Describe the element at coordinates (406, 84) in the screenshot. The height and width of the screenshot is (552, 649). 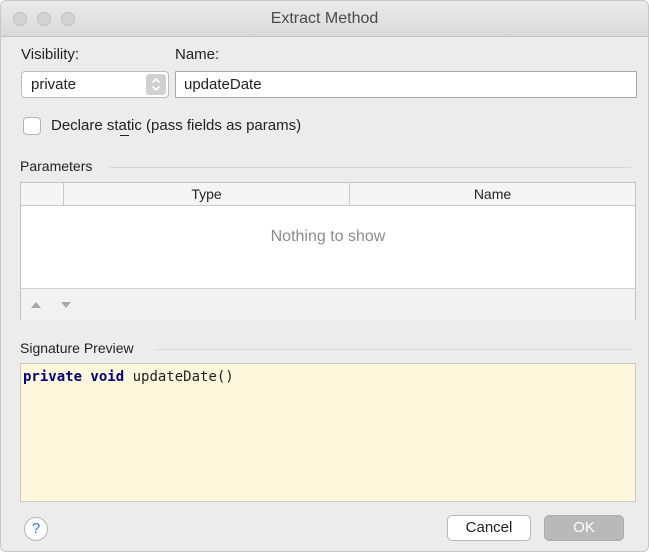
I see `method-name-input` at that location.